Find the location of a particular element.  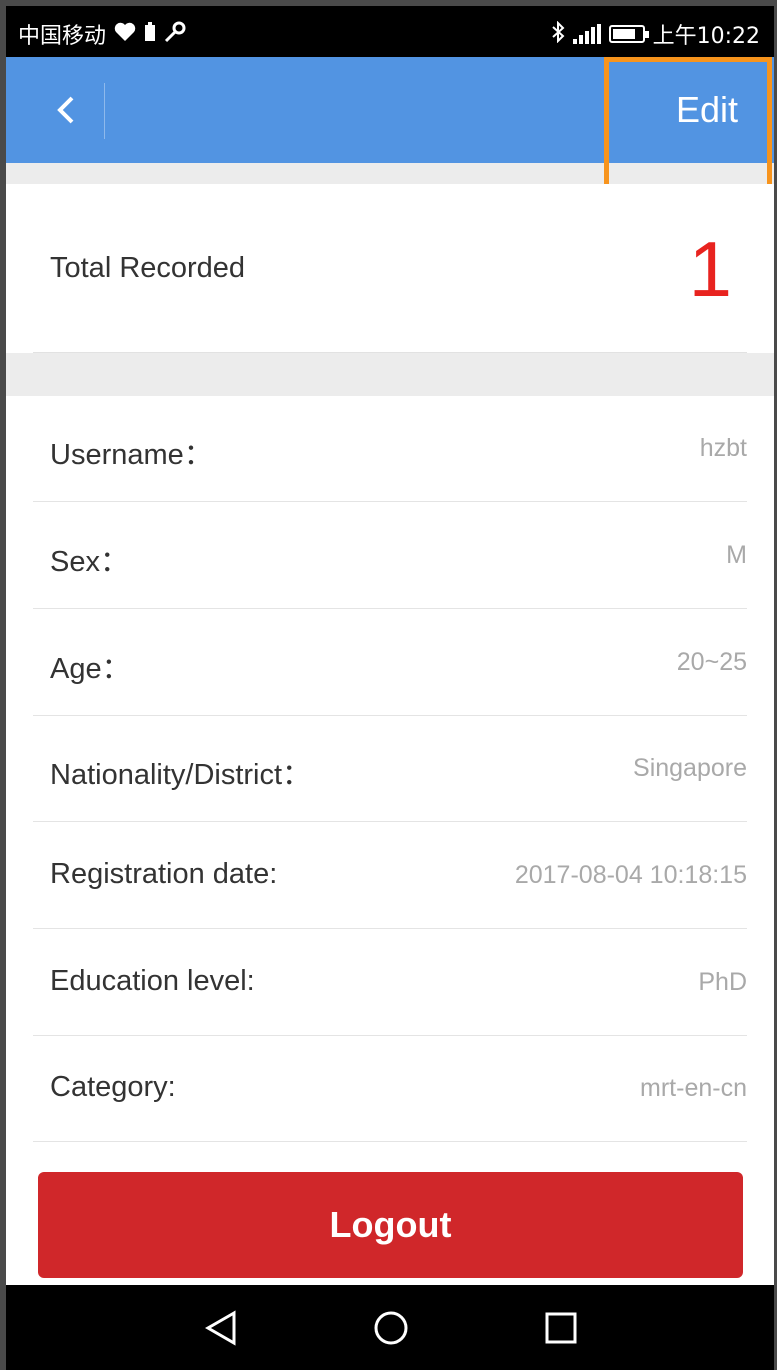

key-icon is located at coordinates (175, 34).